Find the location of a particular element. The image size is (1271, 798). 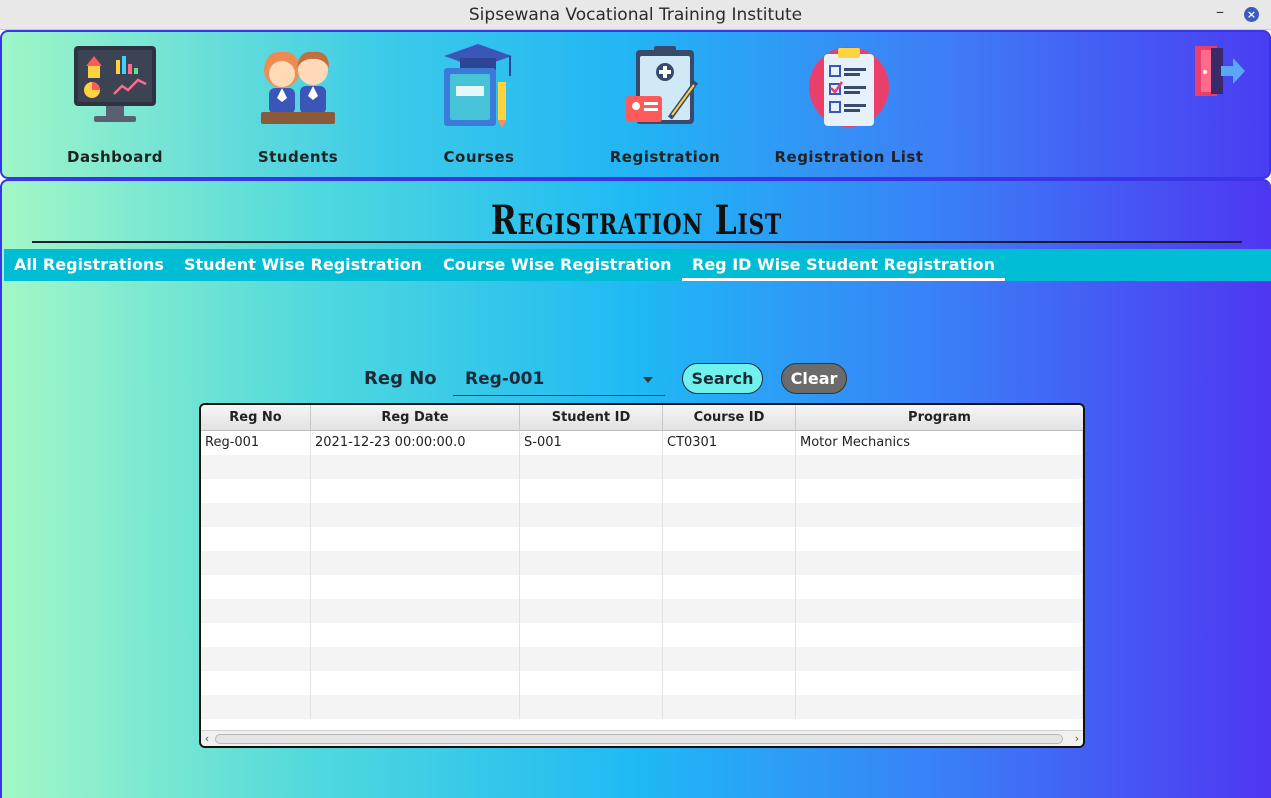

minimize-button: – is located at coordinates (1220, 13).